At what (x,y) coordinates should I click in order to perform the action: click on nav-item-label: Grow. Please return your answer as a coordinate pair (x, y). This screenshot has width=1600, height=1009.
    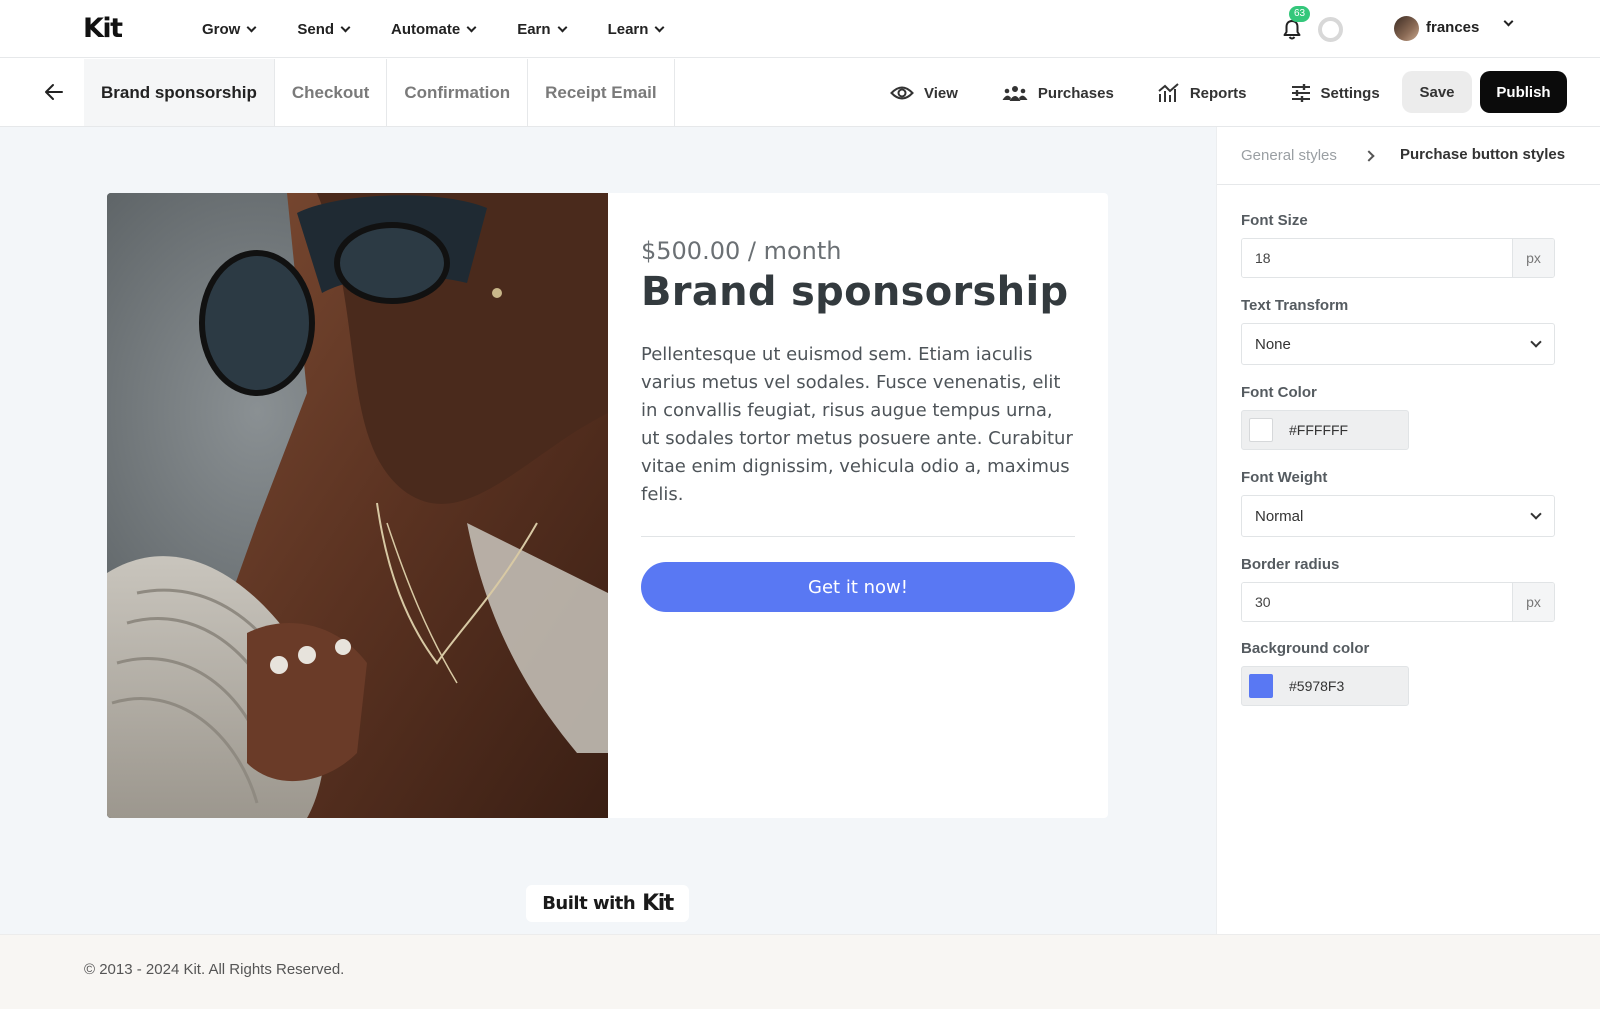
    Looking at the image, I should click on (221, 29).